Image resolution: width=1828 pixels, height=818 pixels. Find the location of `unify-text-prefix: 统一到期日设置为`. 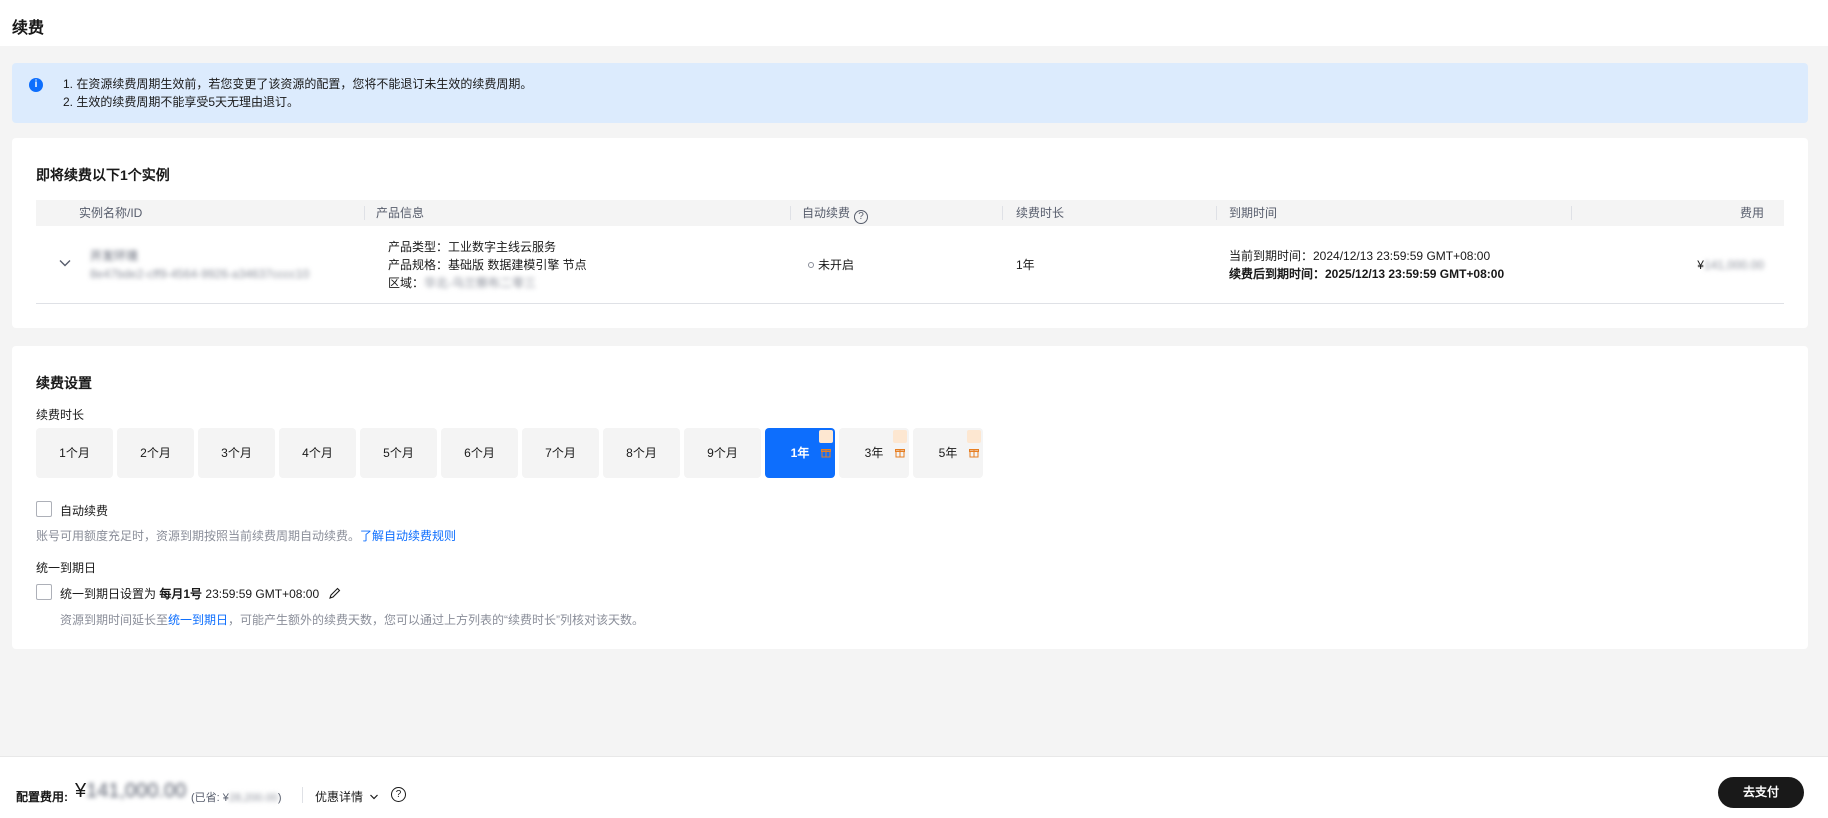

unify-text-prefix: 统一到期日设置为 is located at coordinates (108, 594).